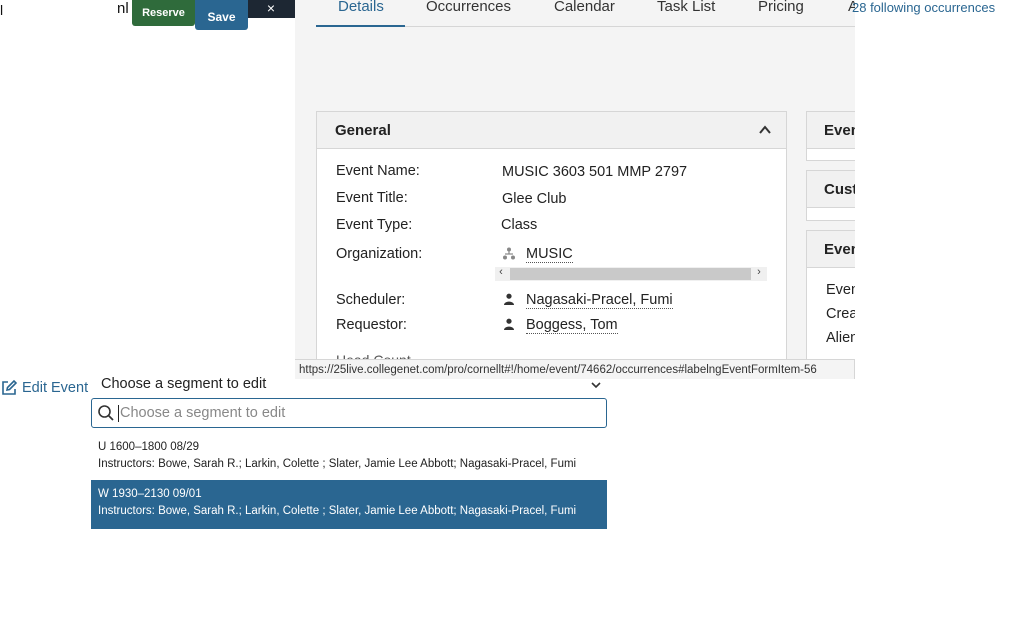 Image resolution: width=1034 pixels, height=637 pixels. Describe the element at coordinates (163, 13) in the screenshot. I see `reserve-button: Reserve` at that location.